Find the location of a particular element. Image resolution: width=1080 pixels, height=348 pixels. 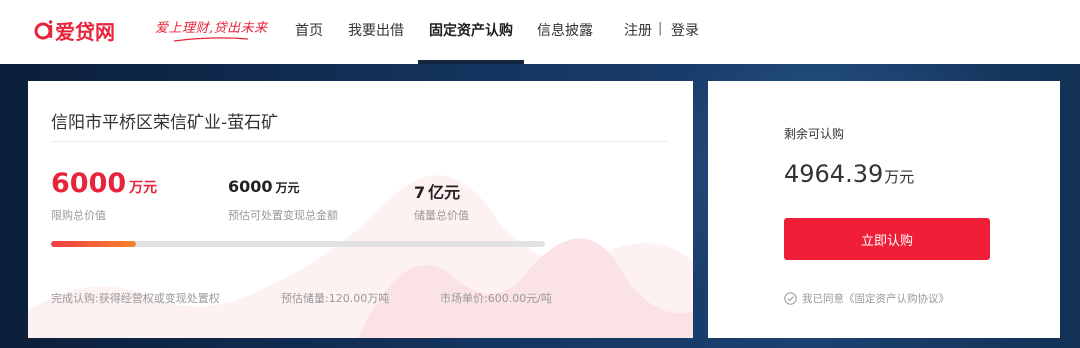

market-unit-price: 市场单价:600.00元/吨 is located at coordinates (496, 298).